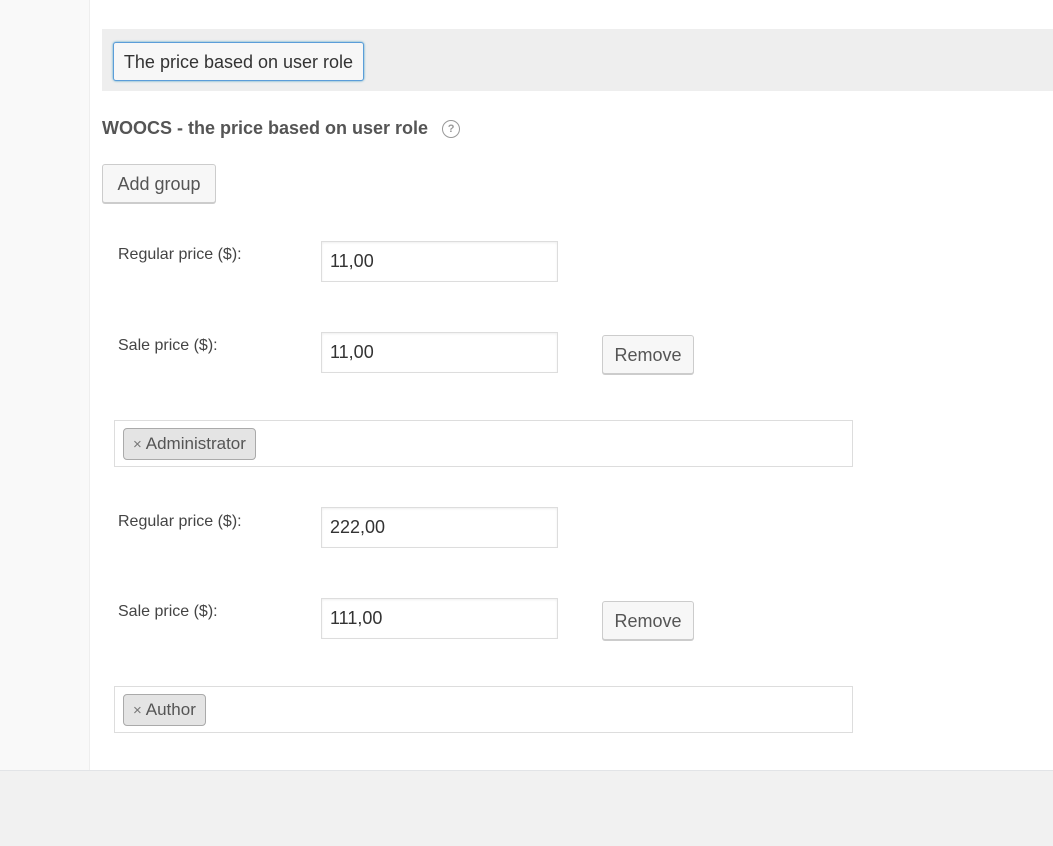 This screenshot has height=846, width=1053. What do you see at coordinates (439, 261) in the screenshot?
I see `regular-price-input: 11,00` at bounding box center [439, 261].